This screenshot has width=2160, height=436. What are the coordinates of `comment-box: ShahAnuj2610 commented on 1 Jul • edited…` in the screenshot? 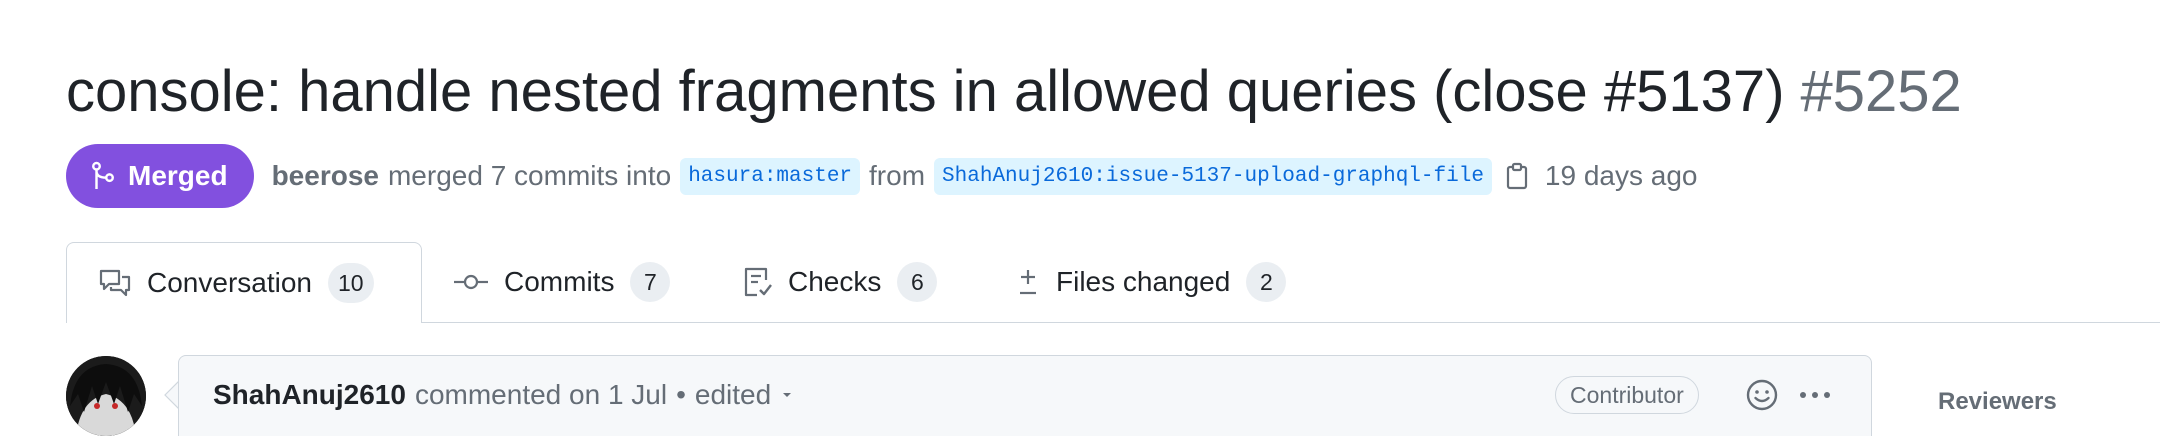 It's located at (1025, 395).